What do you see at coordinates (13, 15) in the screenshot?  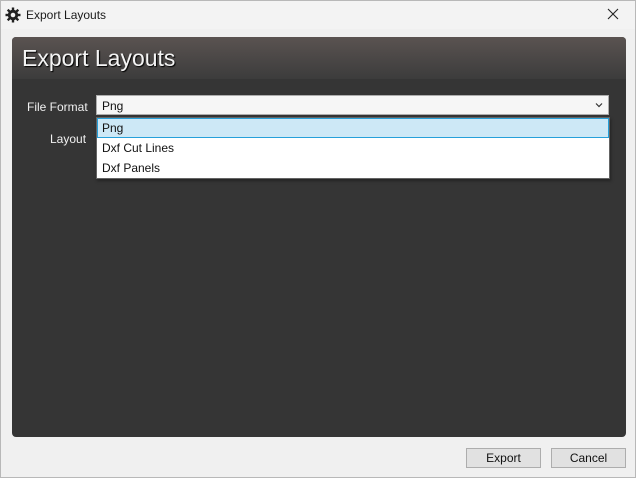 I see `gear-icon` at bounding box center [13, 15].